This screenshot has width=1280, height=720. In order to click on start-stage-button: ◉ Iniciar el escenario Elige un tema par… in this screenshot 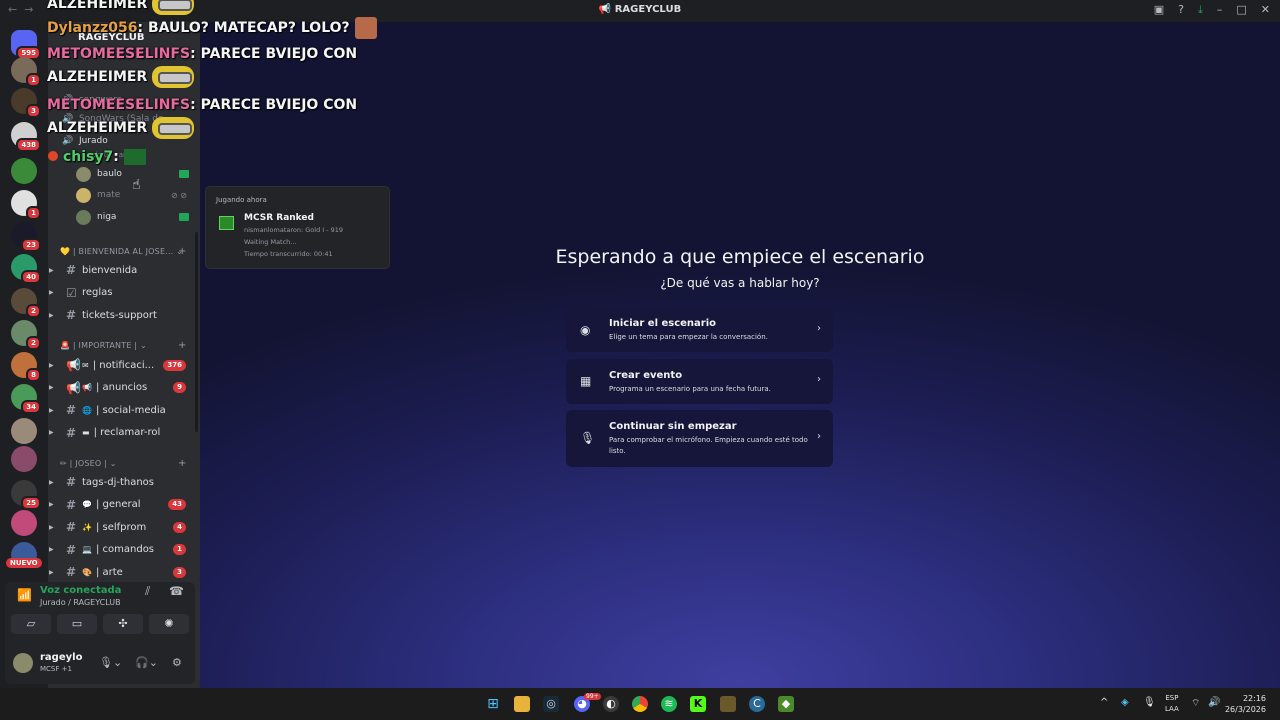, I will do `click(699, 330)`.